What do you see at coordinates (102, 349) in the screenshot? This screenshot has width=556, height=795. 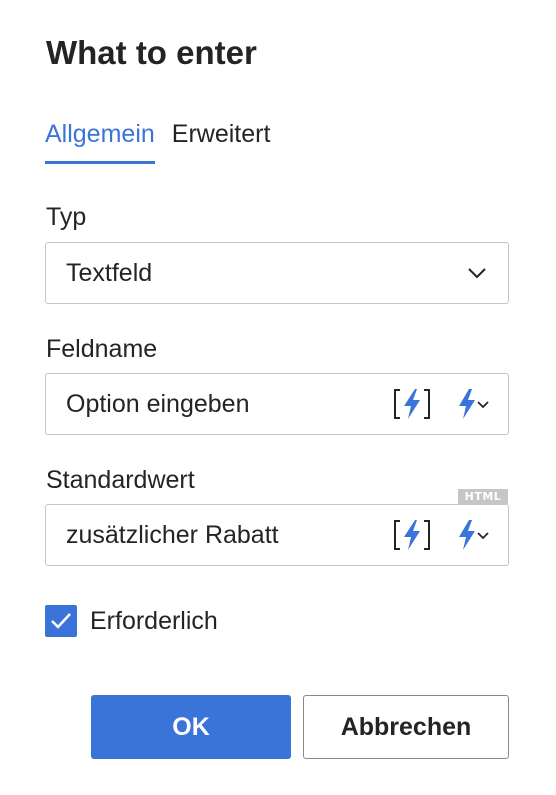 I see `fieldname-label: Feldname` at bounding box center [102, 349].